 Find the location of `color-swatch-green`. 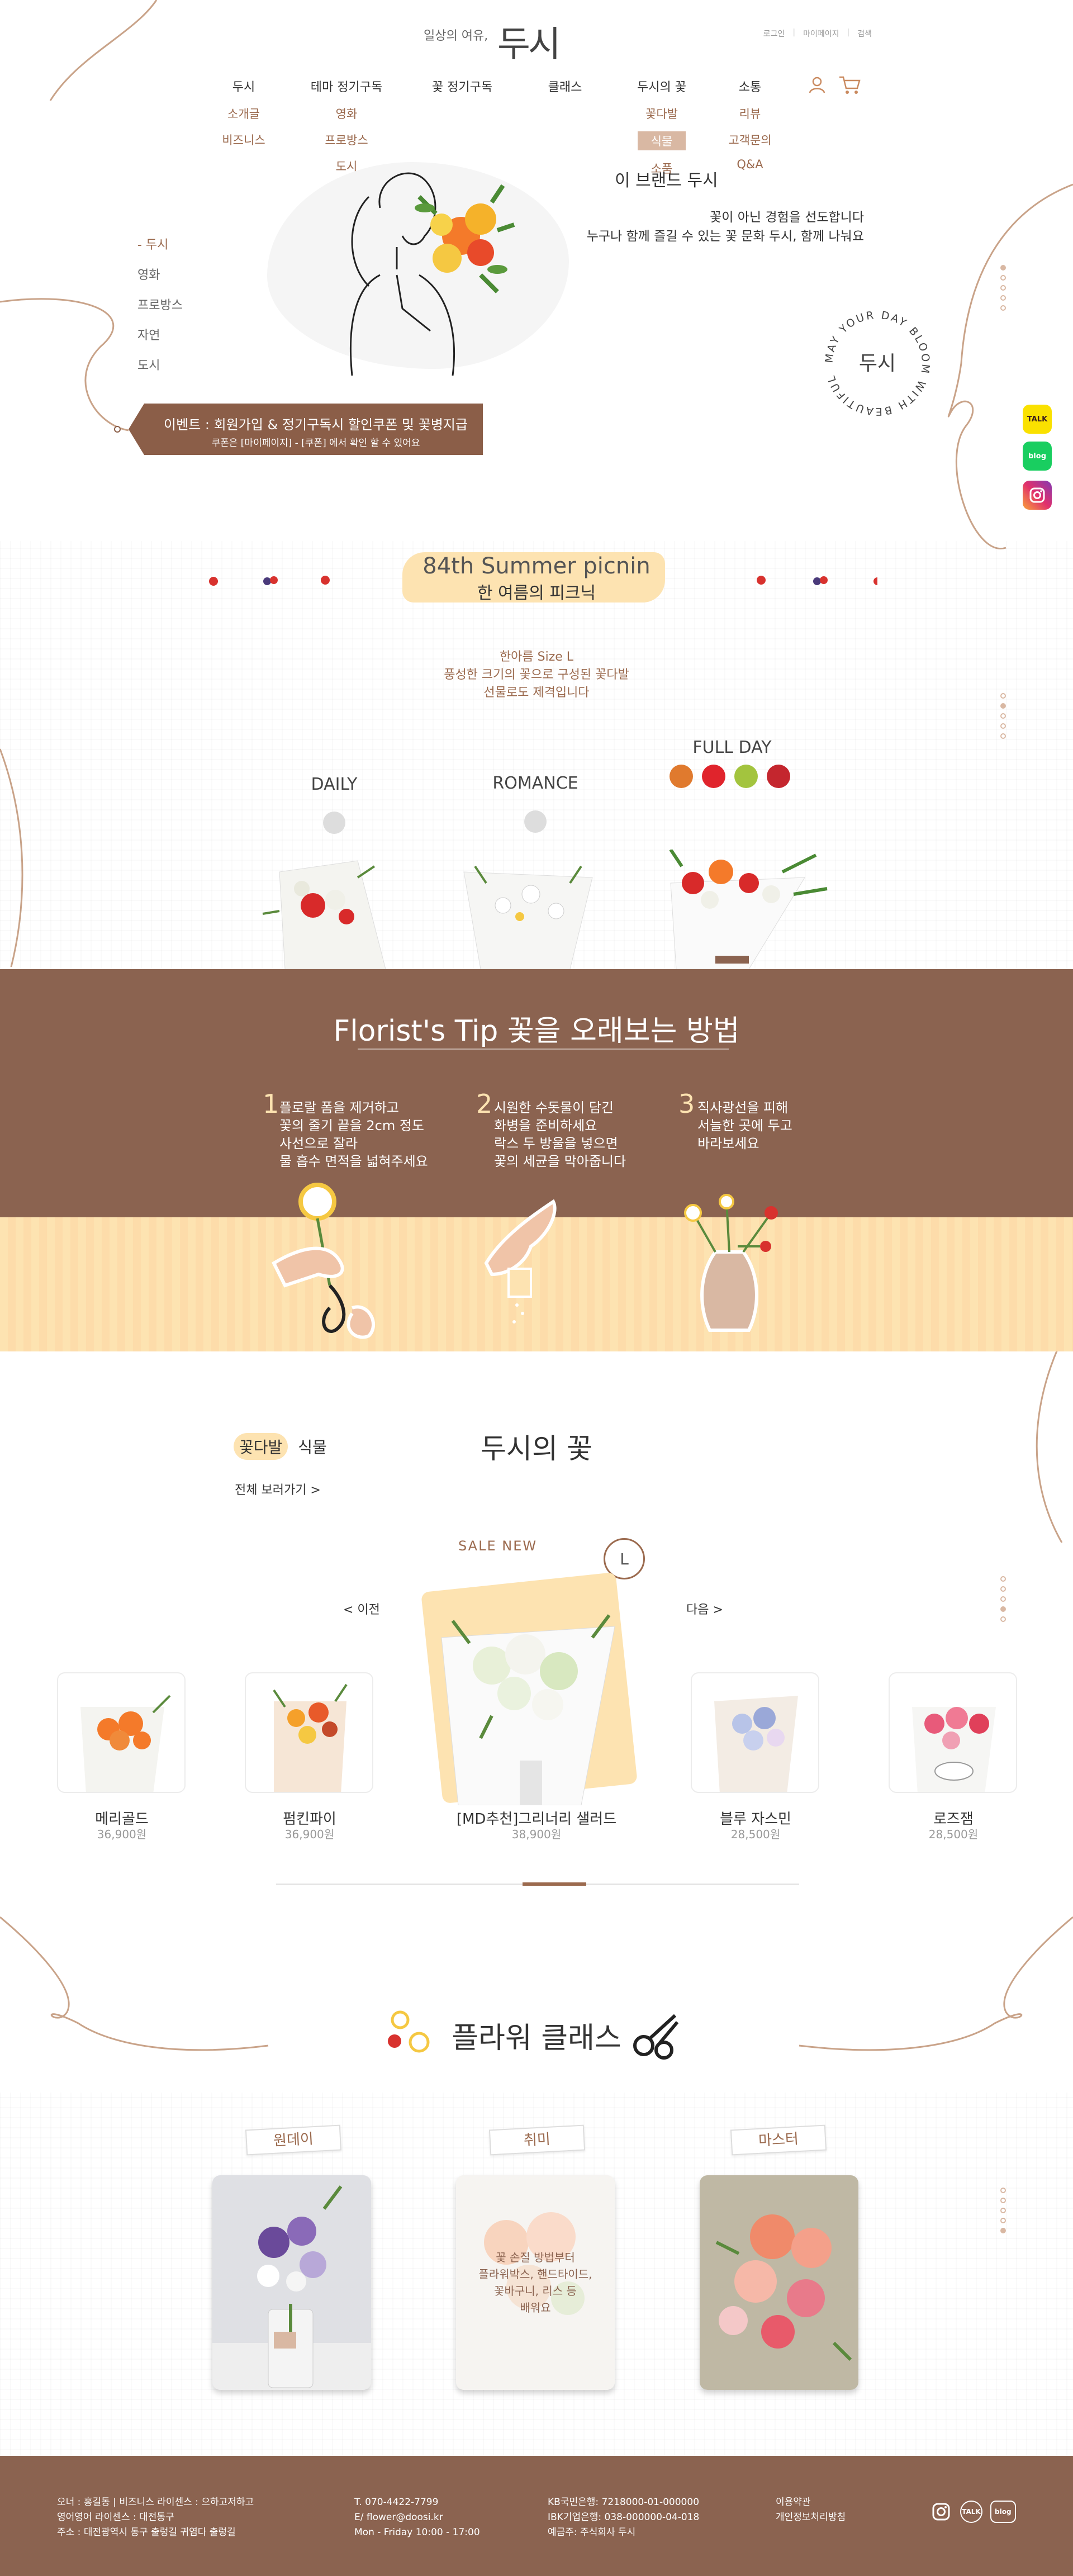

color-swatch-green is located at coordinates (746, 776).